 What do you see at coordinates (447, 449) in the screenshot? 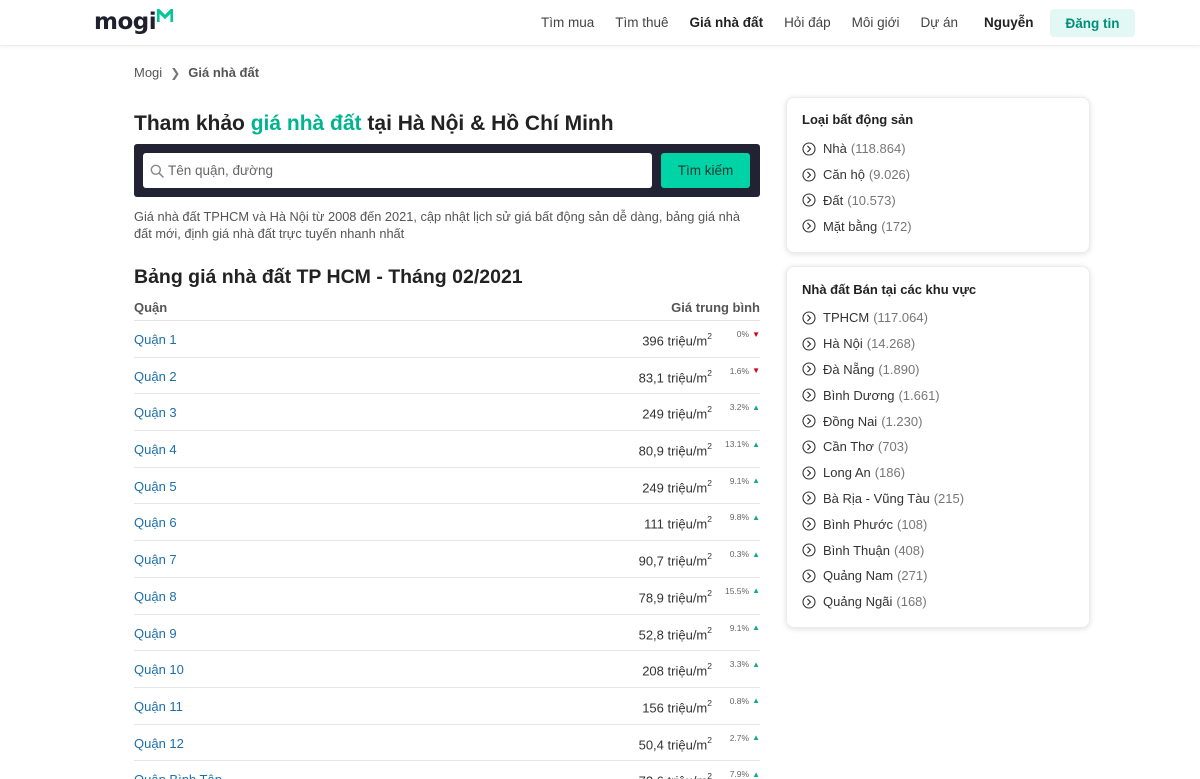
I see `table-row: Quận 4 80,9 triệu/m2 13.1% ▲` at bounding box center [447, 449].